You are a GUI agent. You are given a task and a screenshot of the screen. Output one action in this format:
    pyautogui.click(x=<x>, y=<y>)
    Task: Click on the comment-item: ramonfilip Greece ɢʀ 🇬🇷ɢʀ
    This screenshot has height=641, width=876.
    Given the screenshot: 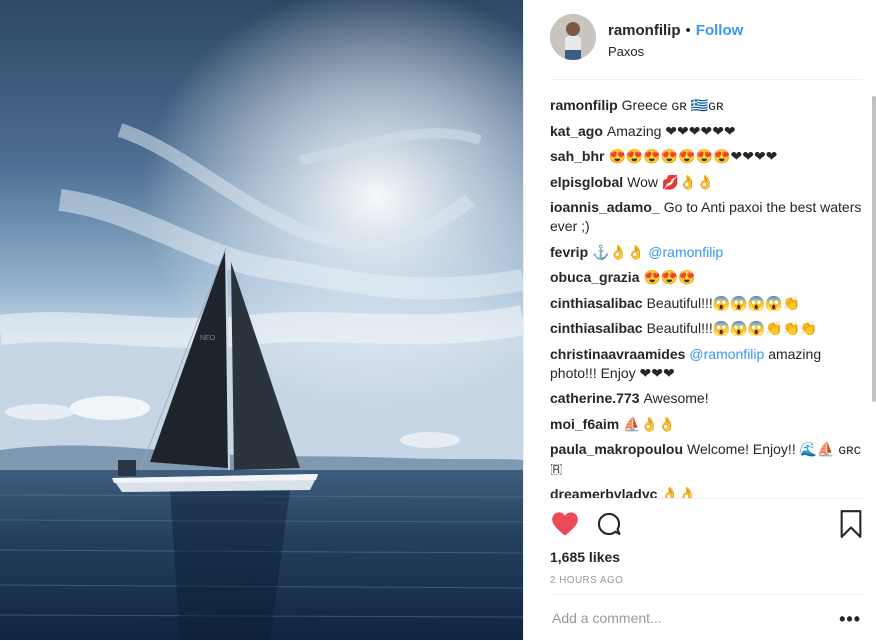 What is the action you would take?
    pyautogui.click(x=706, y=105)
    